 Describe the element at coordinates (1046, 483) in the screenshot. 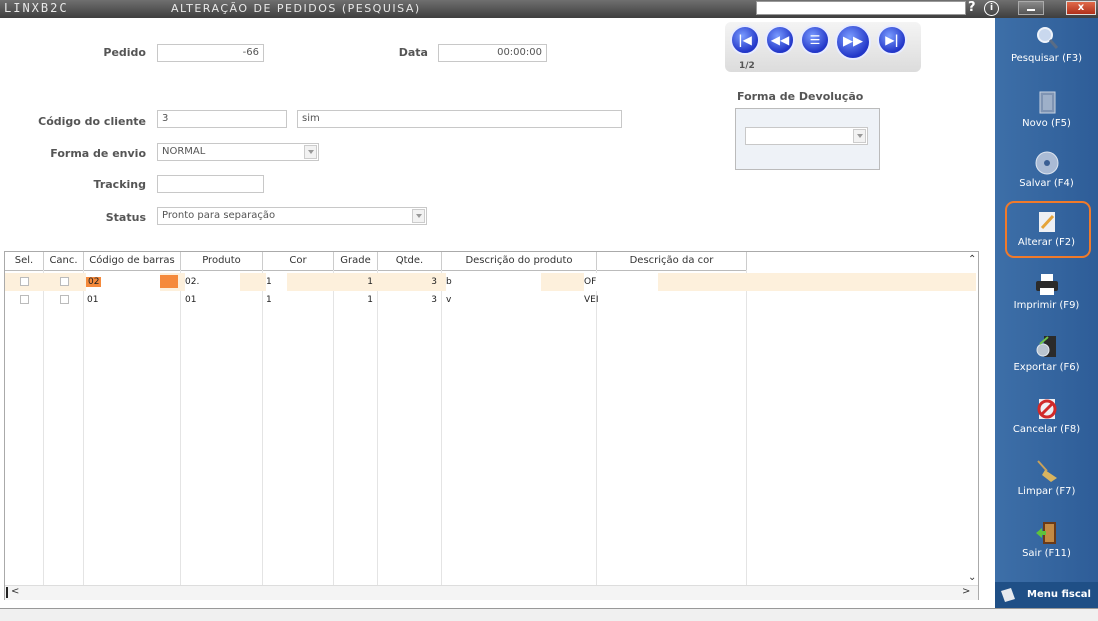

I see `limpar-button: Limpar (F7)` at that location.